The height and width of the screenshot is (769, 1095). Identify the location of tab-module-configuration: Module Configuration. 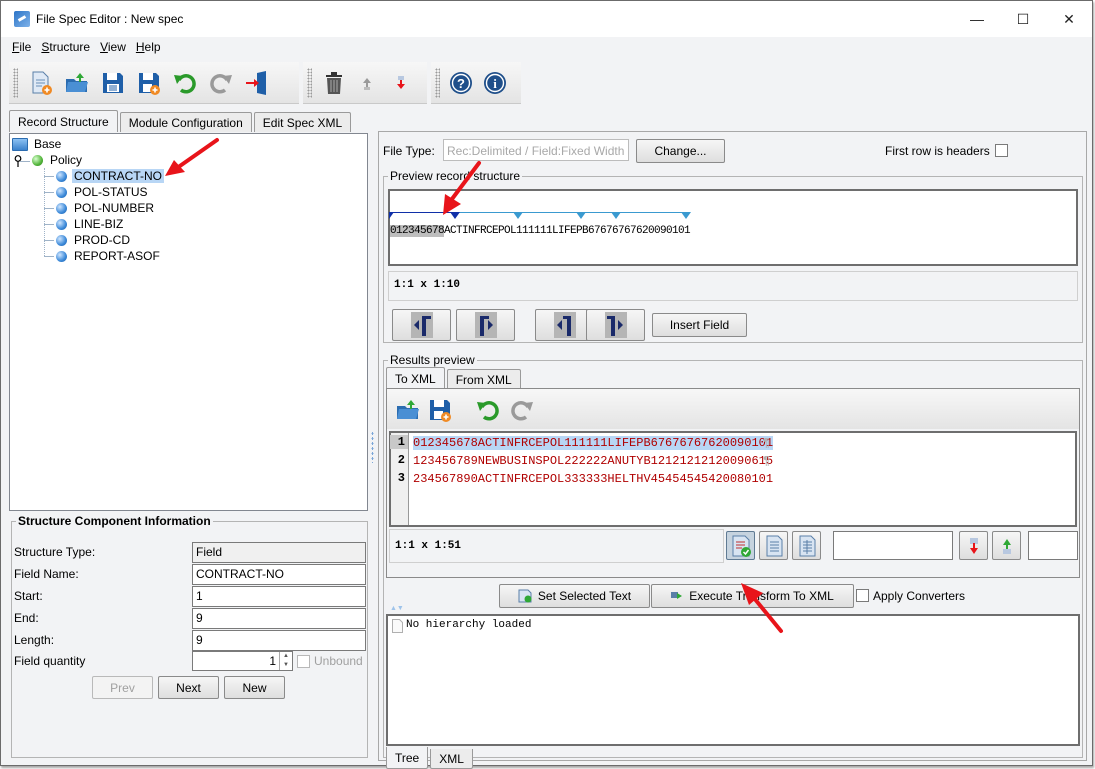
(185, 122).